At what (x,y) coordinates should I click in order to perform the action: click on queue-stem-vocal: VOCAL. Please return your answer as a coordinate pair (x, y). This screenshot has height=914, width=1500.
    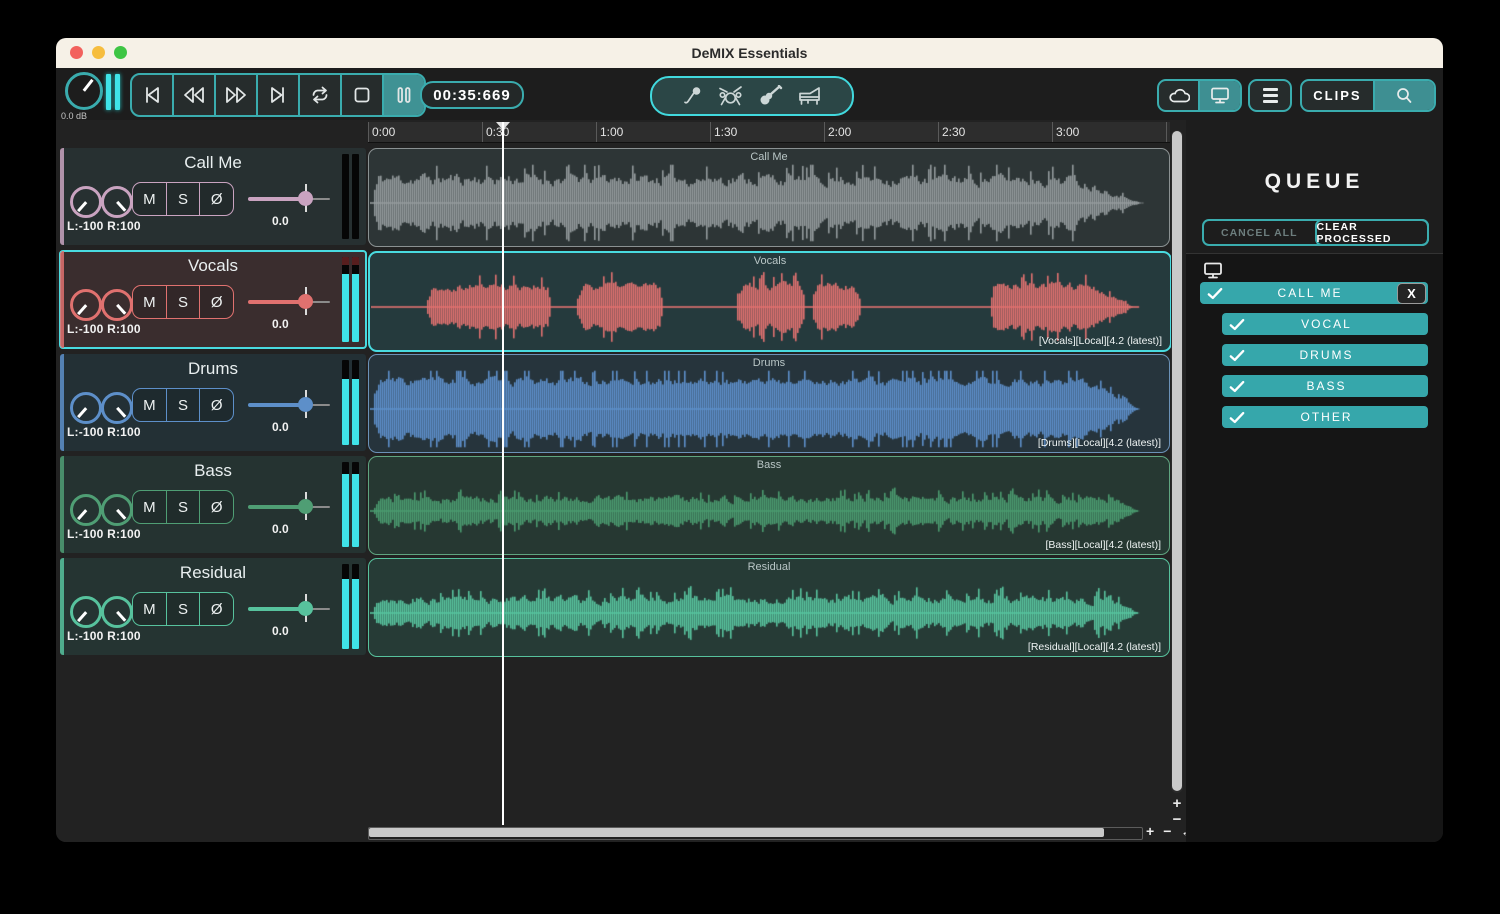
    Looking at the image, I should click on (1325, 324).